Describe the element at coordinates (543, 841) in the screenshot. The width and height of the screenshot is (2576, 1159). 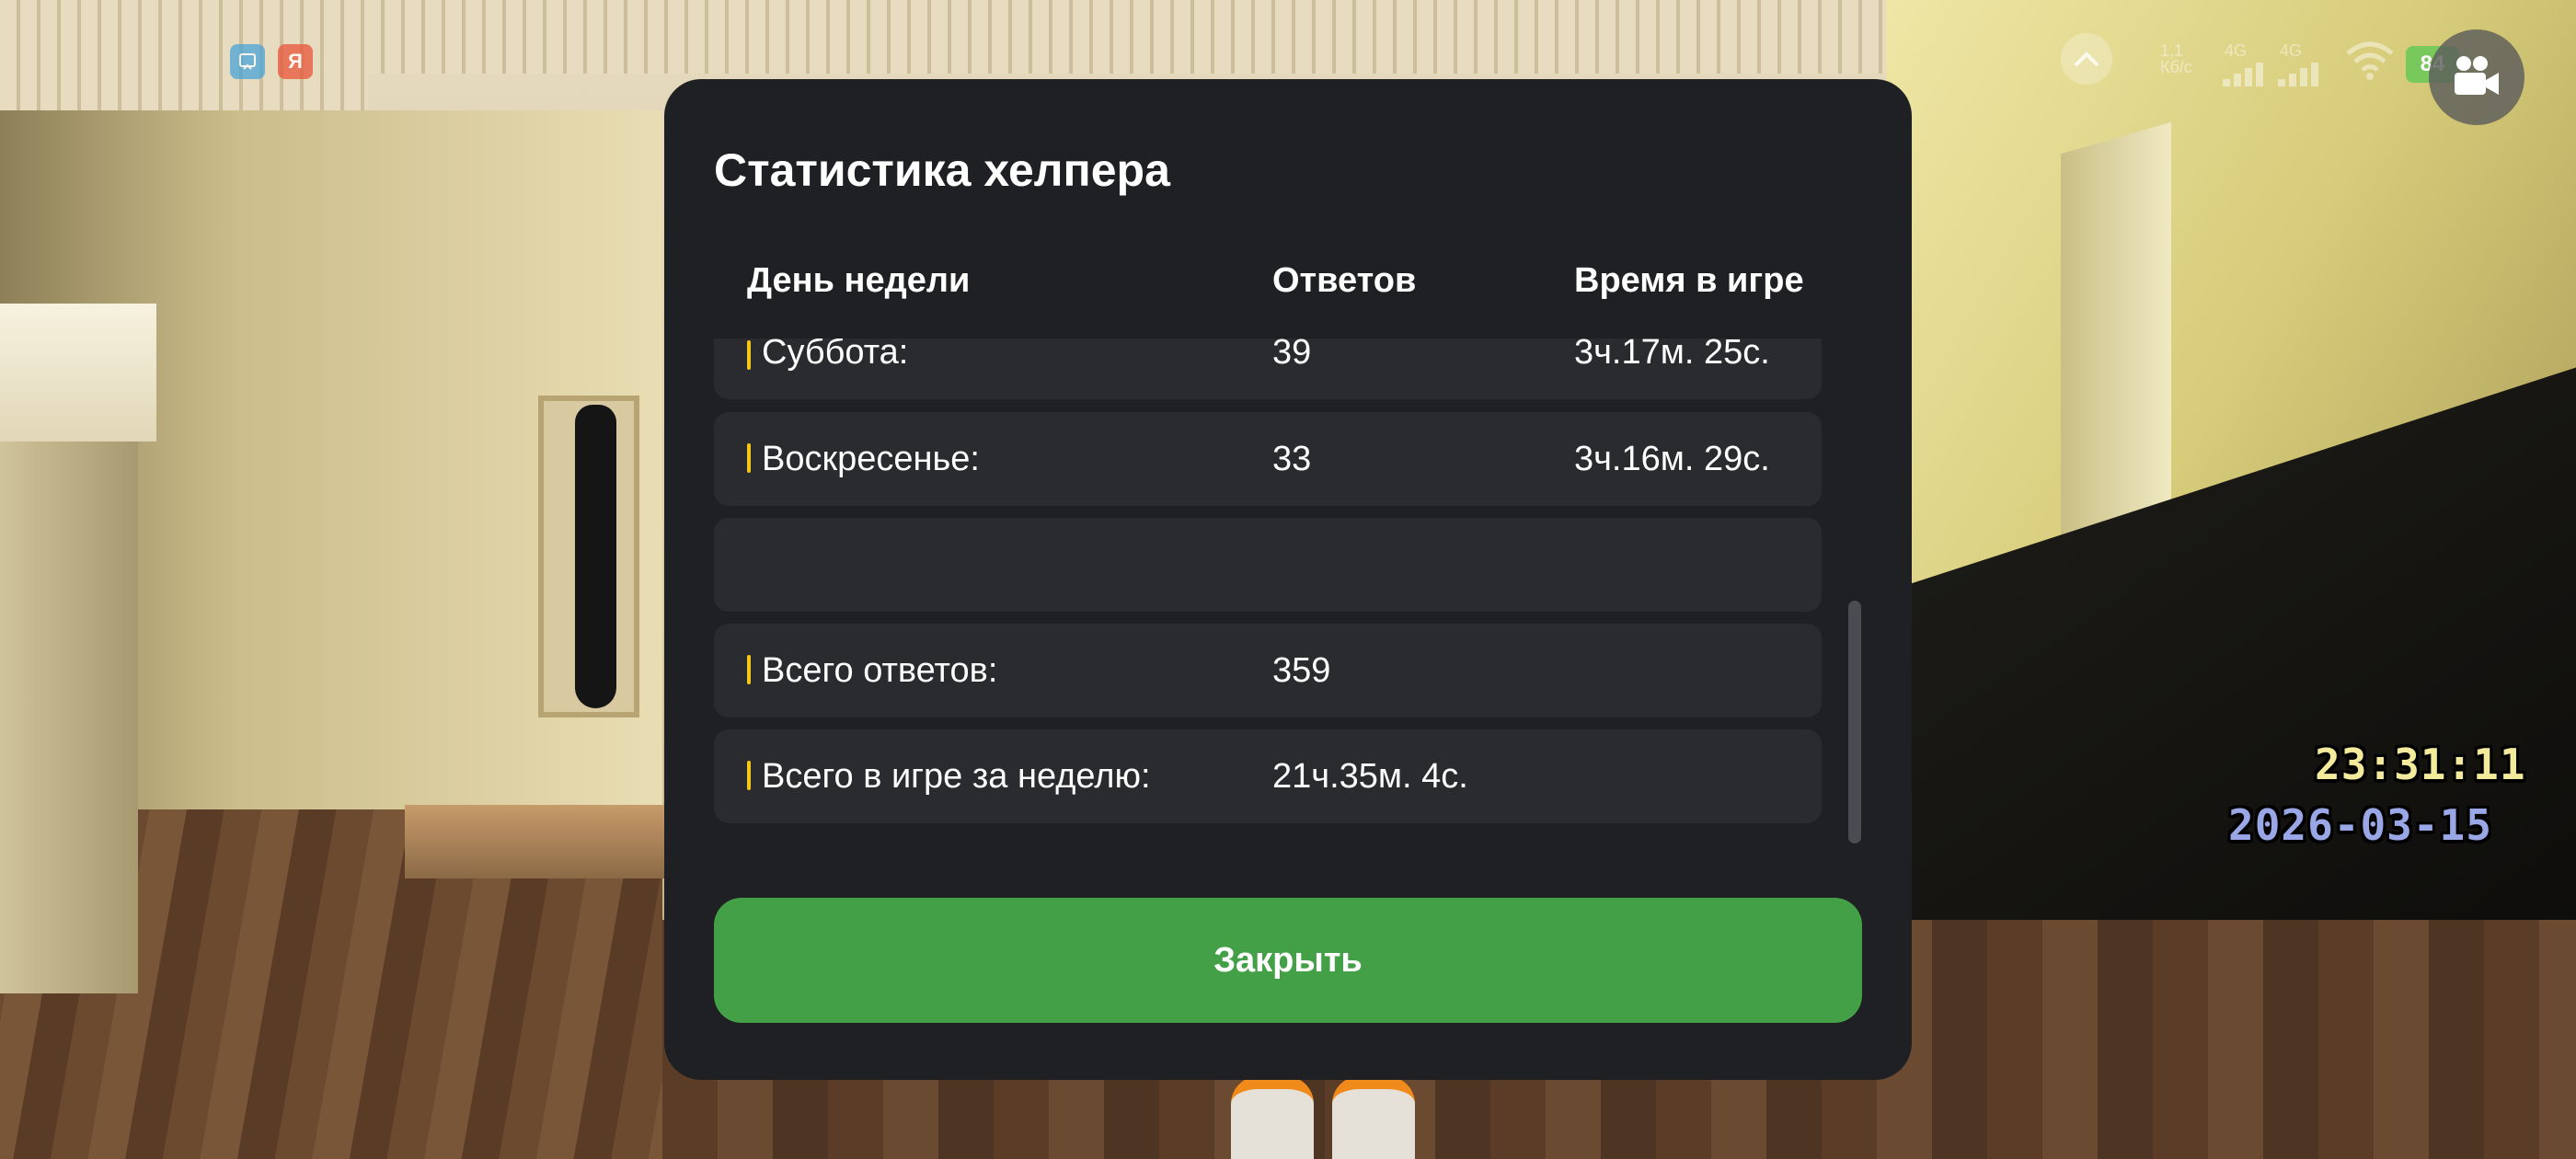
I see `shelf` at that location.